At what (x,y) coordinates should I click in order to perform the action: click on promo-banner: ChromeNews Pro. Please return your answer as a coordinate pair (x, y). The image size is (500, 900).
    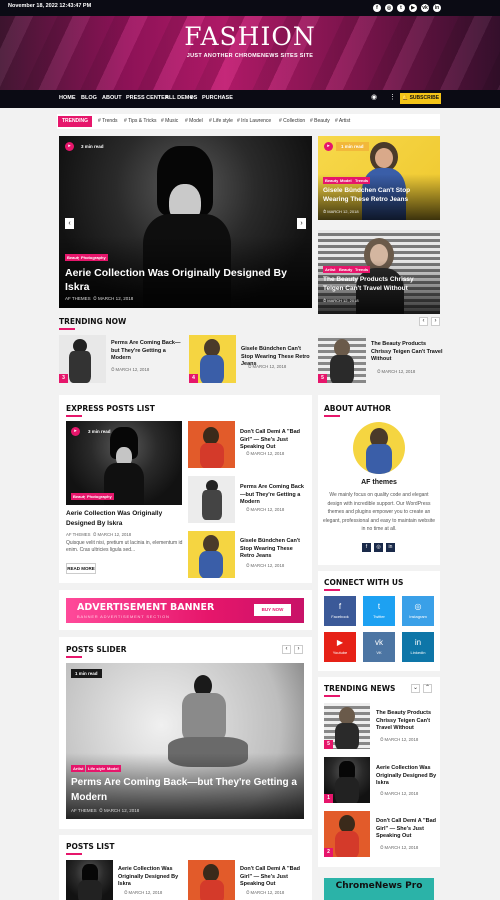
    Looking at the image, I should click on (379, 889).